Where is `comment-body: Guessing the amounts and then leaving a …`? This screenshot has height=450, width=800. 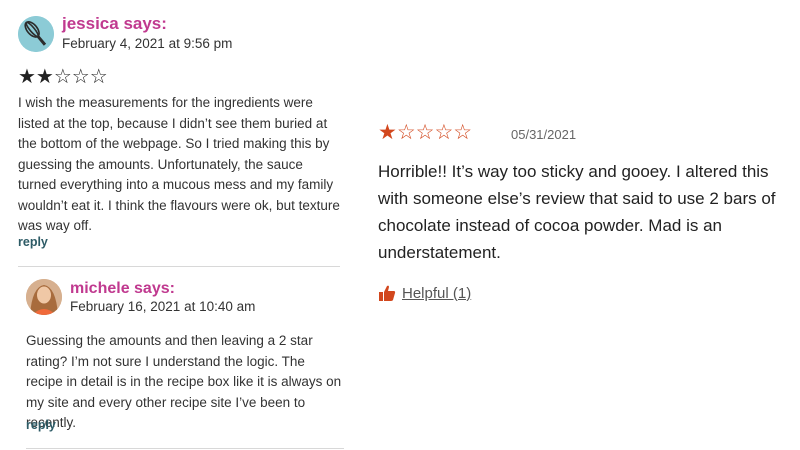
comment-body: Guessing the amounts and then leaving a … is located at coordinates (184, 381).